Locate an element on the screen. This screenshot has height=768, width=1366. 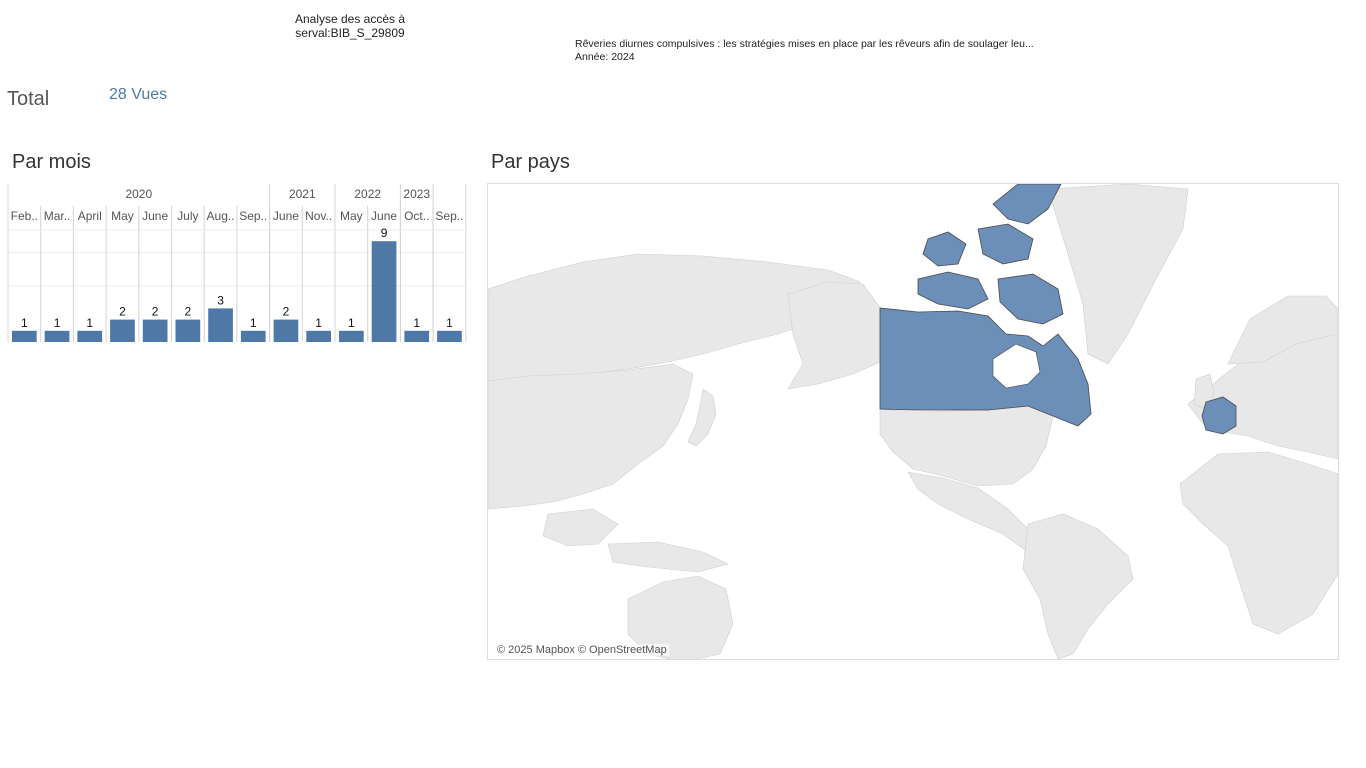
year-label: 2021 is located at coordinates (302, 194).